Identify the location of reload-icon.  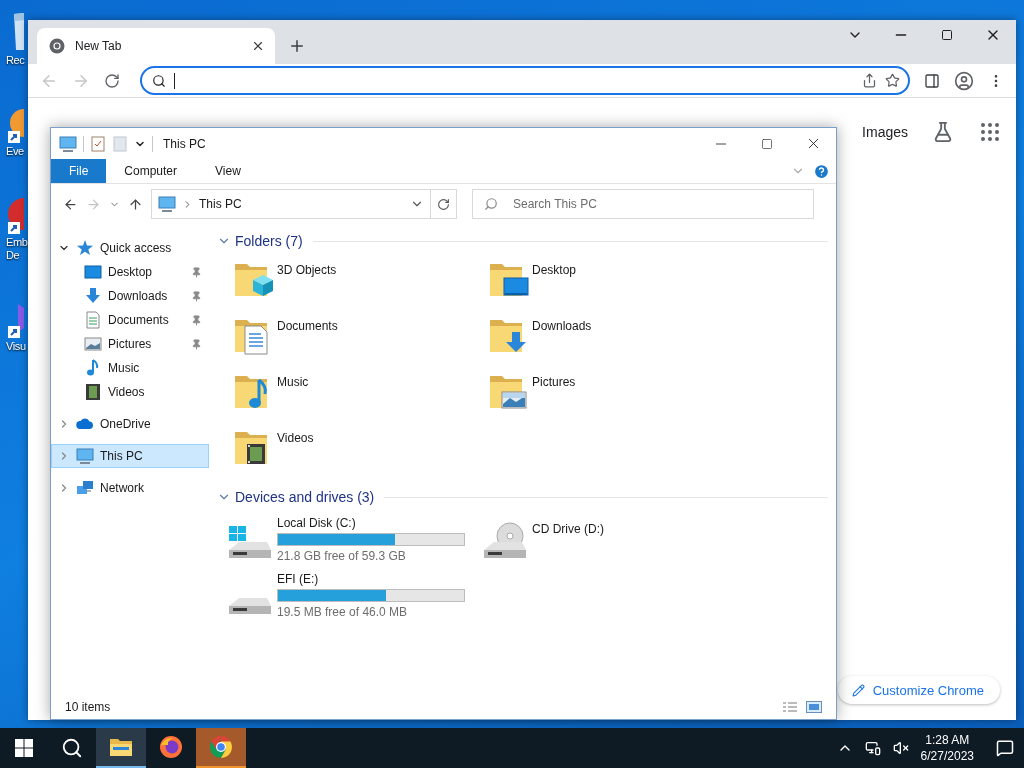
(112, 80).